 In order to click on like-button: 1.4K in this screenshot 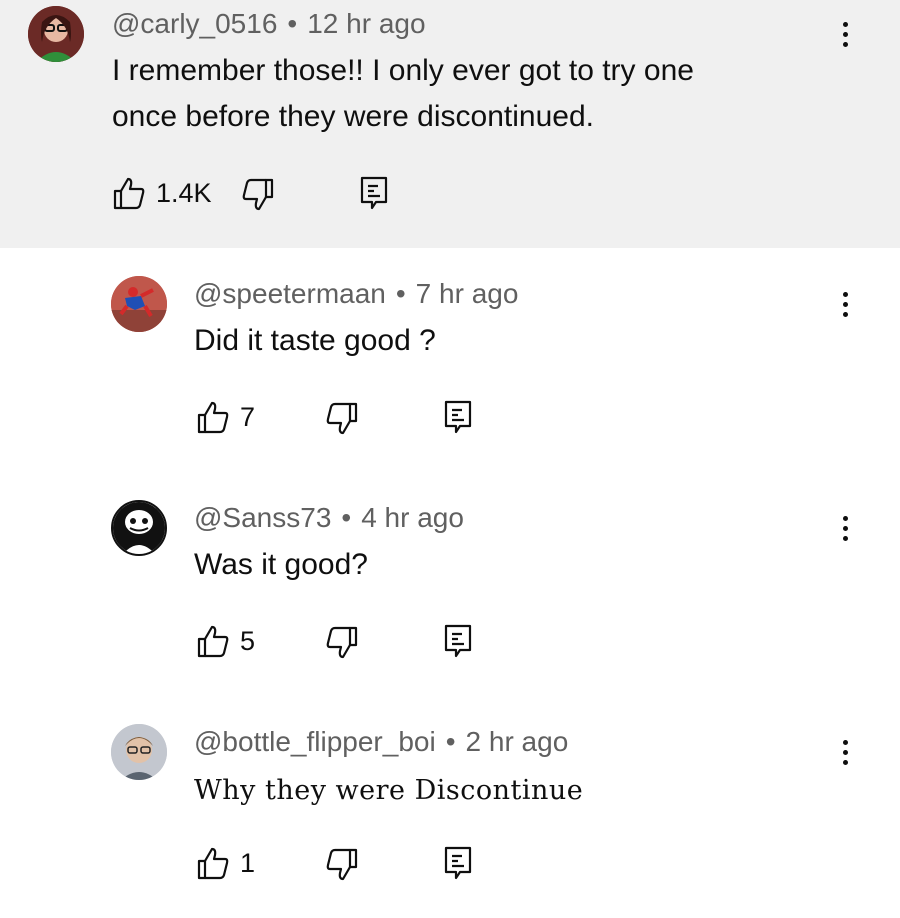, I will do `click(162, 193)`.